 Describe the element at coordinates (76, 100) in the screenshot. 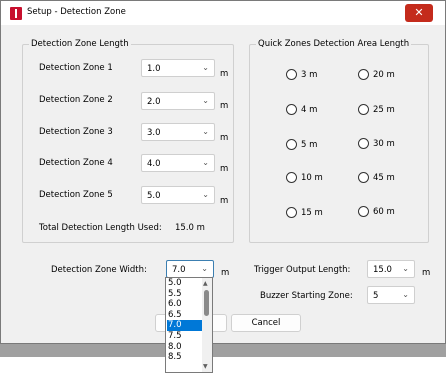

I see `zone-2-label: Detection Zone 2` at that location.